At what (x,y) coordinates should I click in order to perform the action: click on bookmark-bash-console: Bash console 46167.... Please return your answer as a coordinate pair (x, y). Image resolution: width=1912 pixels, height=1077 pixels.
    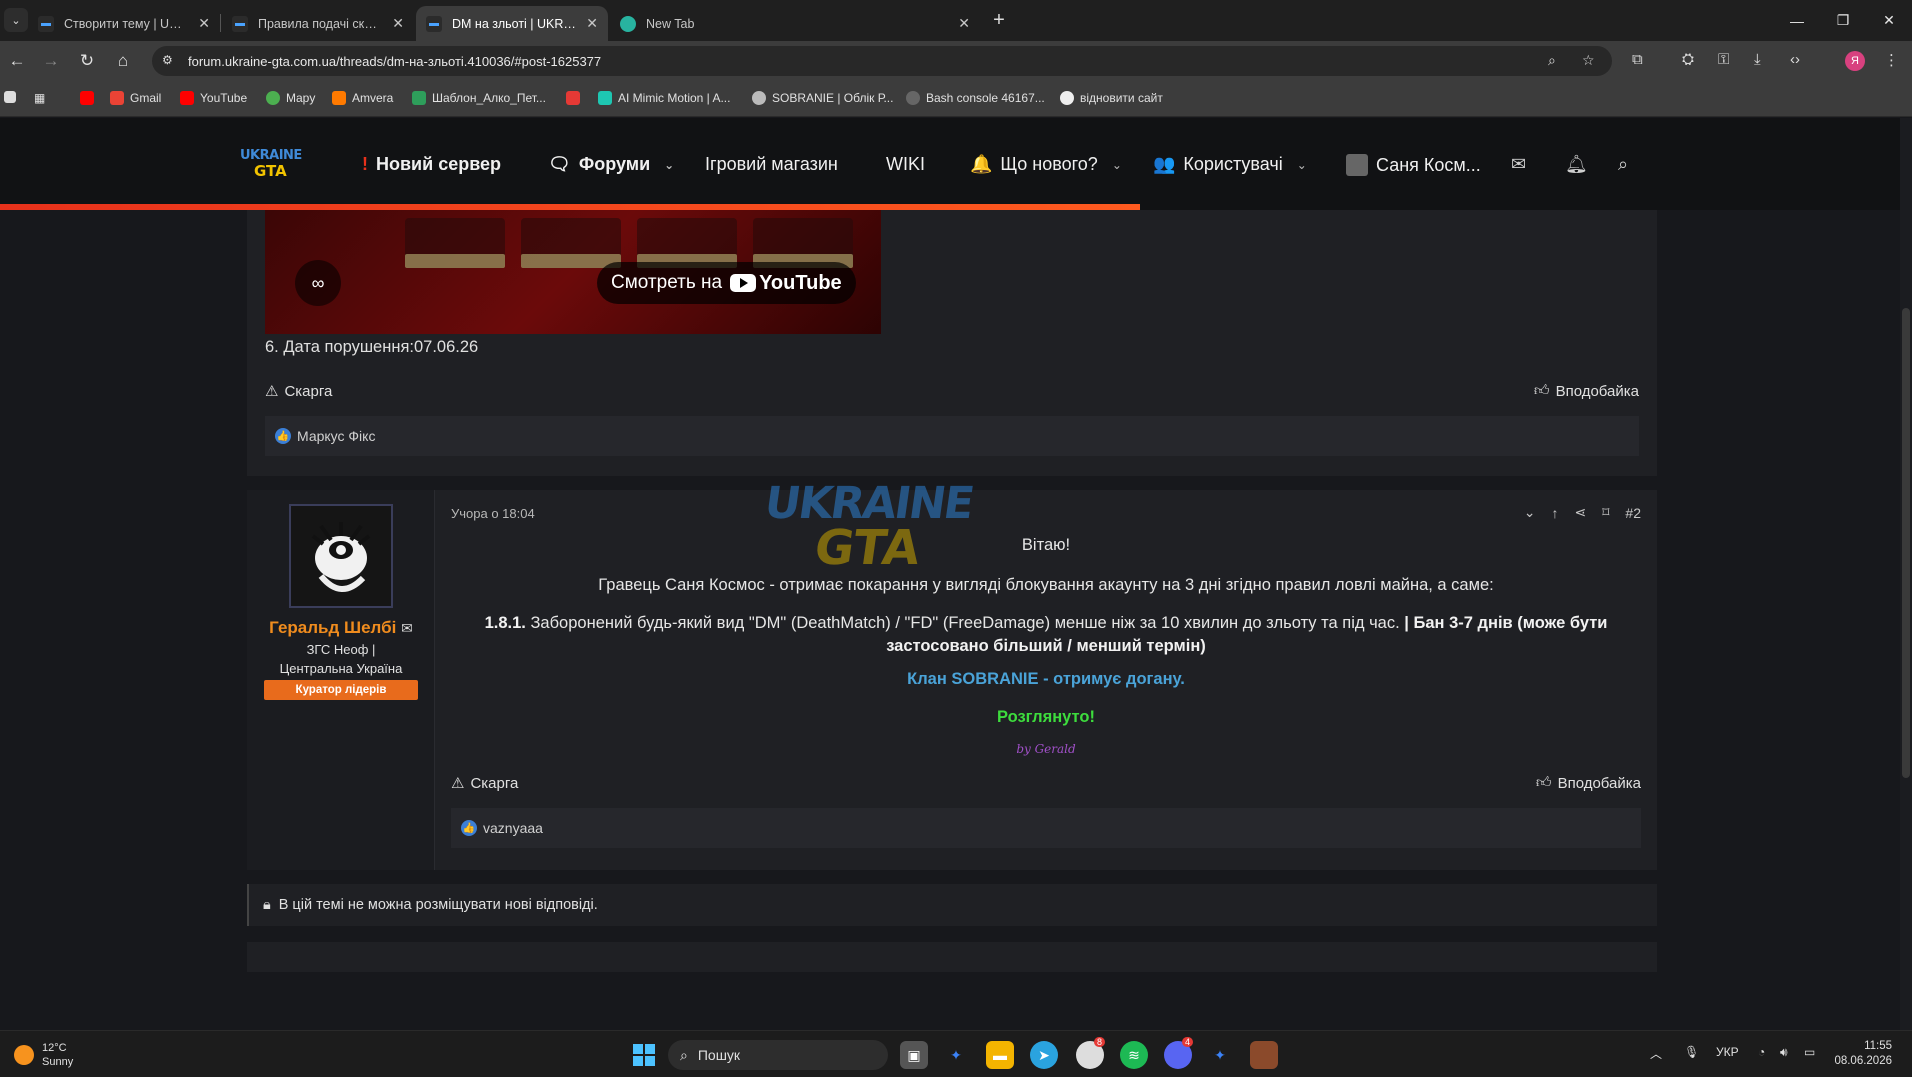
    Looking at the image, I should click on (975, 98).